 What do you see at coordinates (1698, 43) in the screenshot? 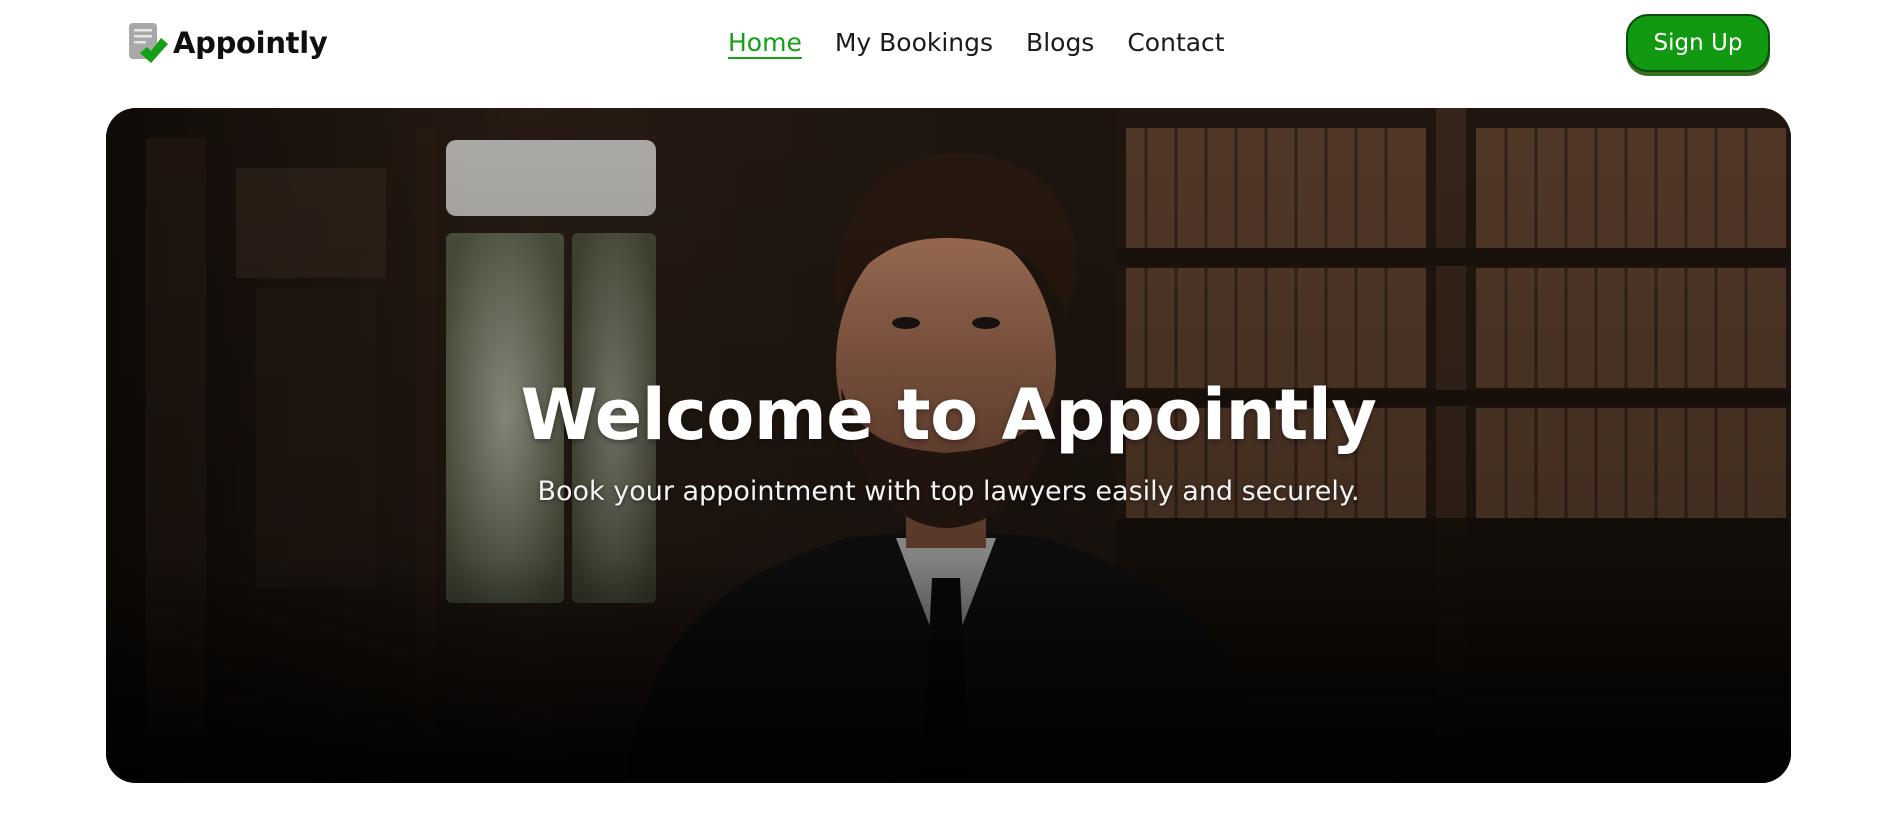
I see `sign-up-button: Sign Up` at bounding box center [1698, 43].